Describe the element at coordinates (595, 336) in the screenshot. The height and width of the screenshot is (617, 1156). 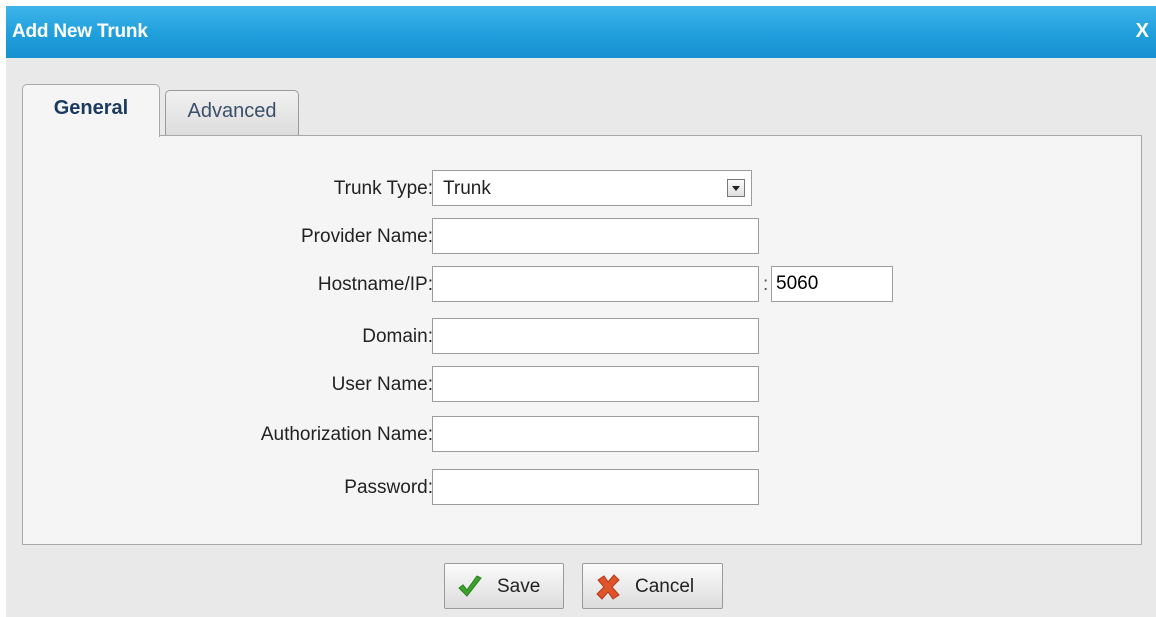
I see `domain-input` at that location.